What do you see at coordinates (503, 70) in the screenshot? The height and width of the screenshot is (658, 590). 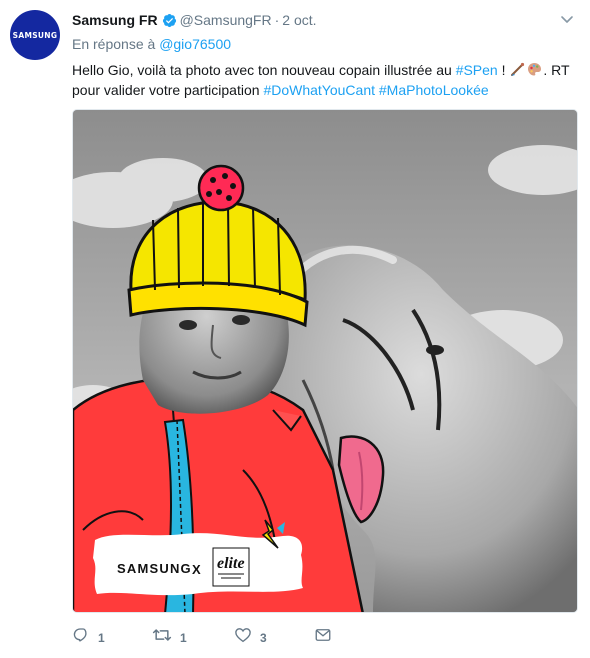 I see `text-segment: !` at bounding box center [503, 70].